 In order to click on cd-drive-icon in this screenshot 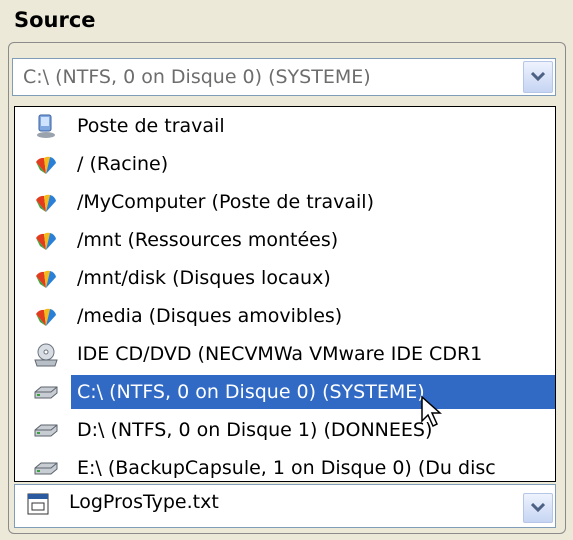, I will do `click(46, 355)`.